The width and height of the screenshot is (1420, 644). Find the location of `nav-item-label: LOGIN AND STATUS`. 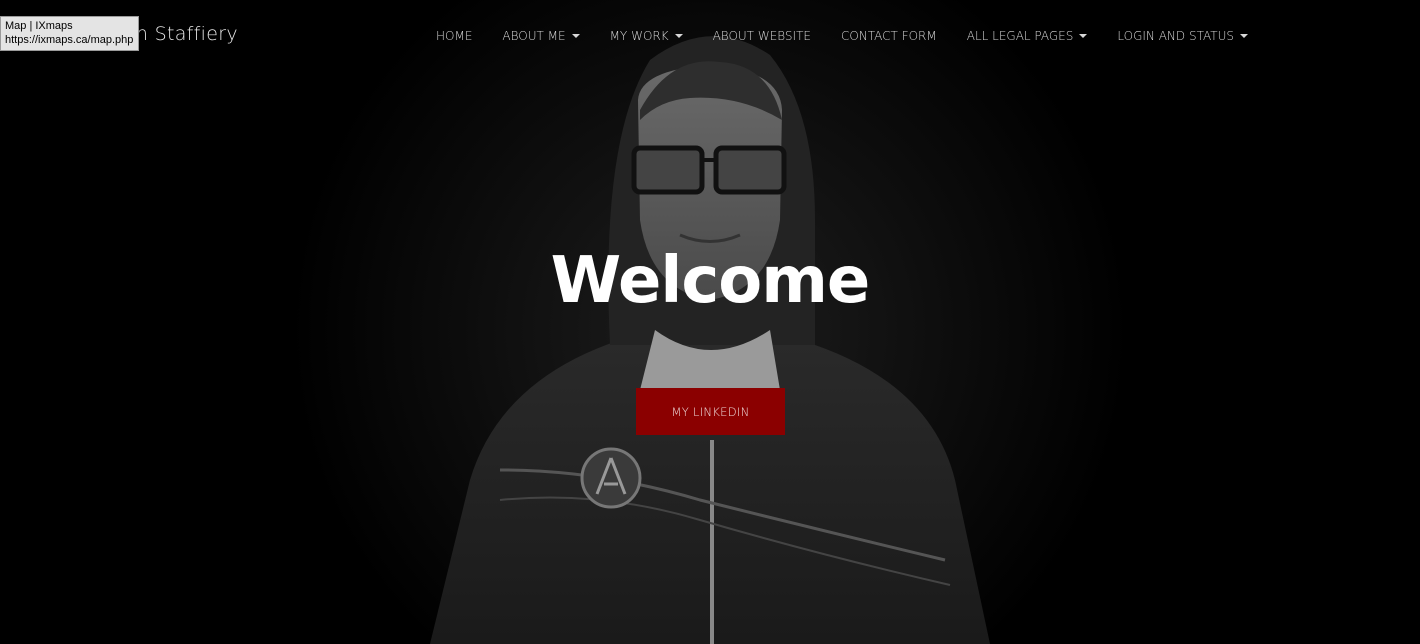

nav-item-label: LOGIN AND STATUS is located at coordinates (1175, 36).